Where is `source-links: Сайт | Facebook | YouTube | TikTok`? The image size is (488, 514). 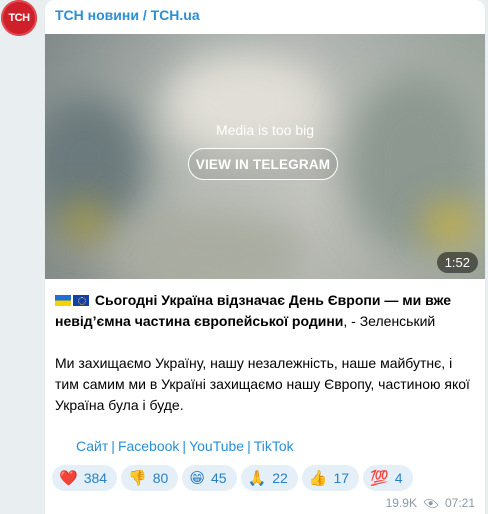
source-links: Сайт | Facebook | YouTube | TikTok is located at coordinates (185, 446).